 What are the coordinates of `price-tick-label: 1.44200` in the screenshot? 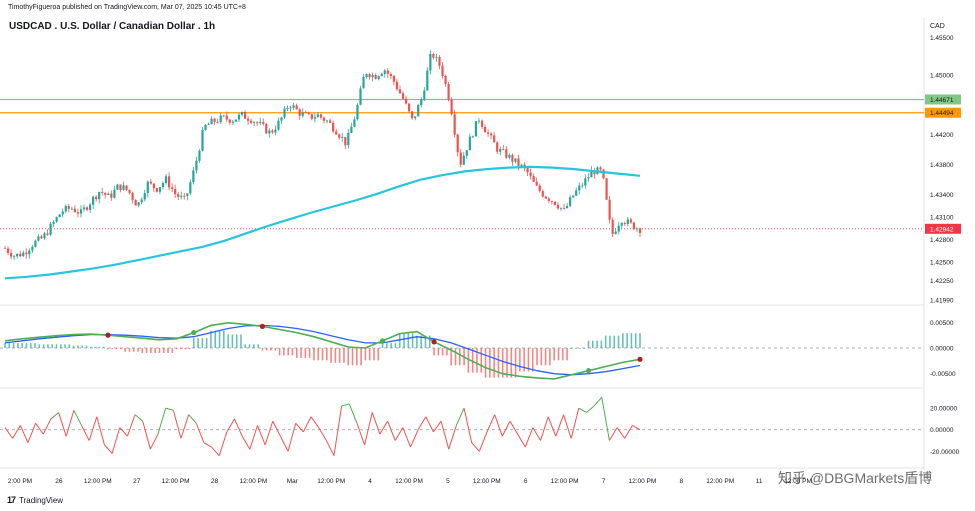 It's located at (942, 135).